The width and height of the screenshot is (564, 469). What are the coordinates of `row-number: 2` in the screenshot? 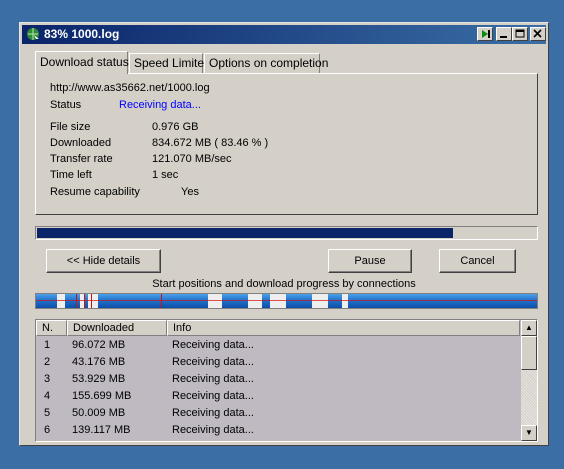 It's located at (47, 362).